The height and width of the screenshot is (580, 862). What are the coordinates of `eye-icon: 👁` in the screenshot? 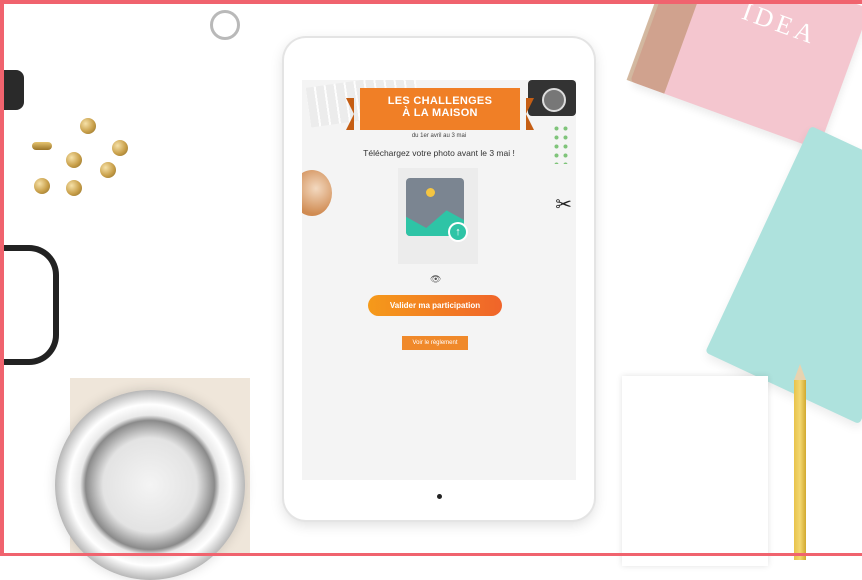 It's located at (435, 279).